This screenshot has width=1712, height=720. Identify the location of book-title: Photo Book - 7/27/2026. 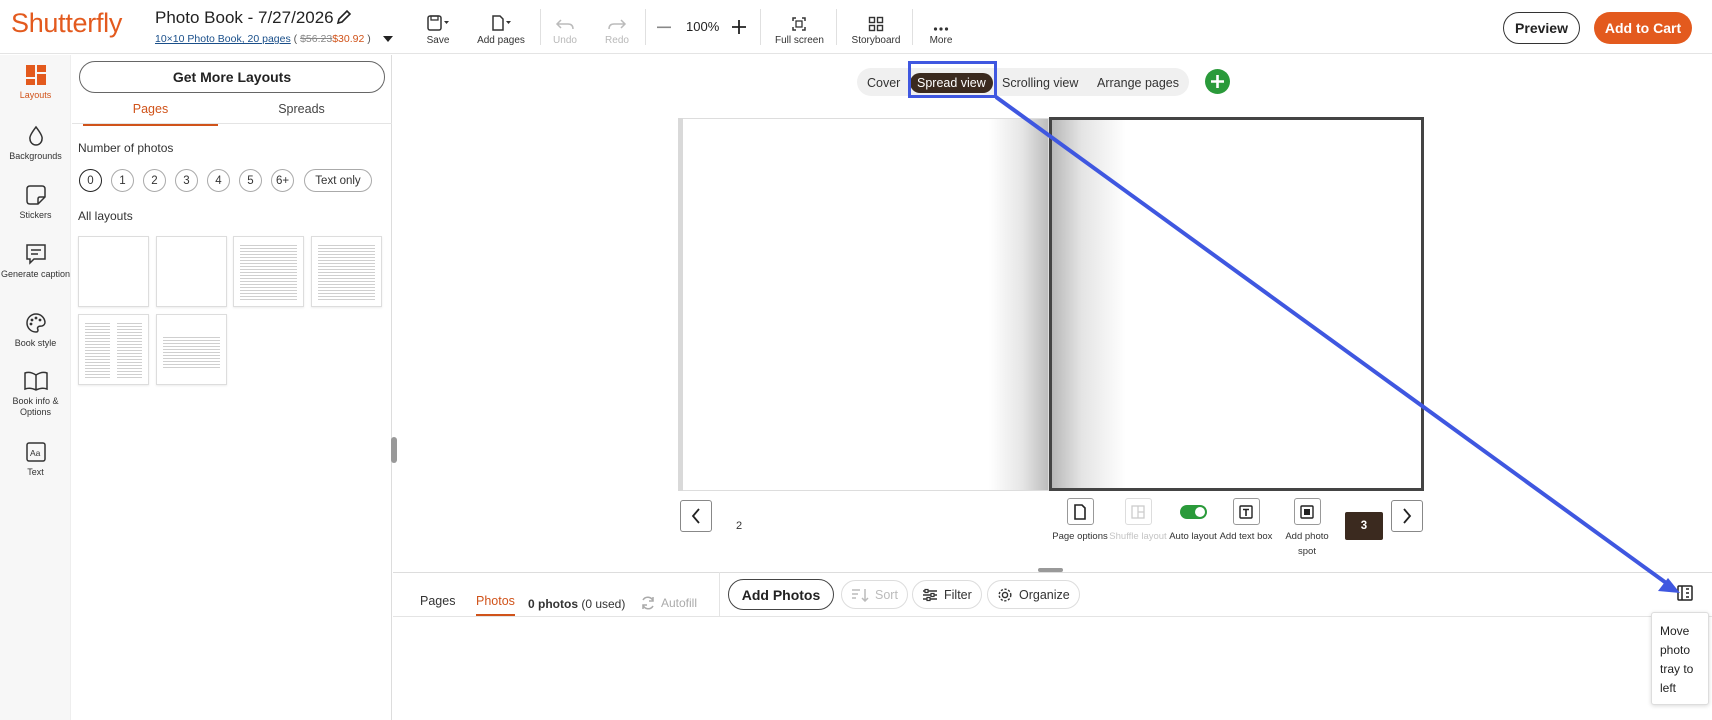
(244, 18).